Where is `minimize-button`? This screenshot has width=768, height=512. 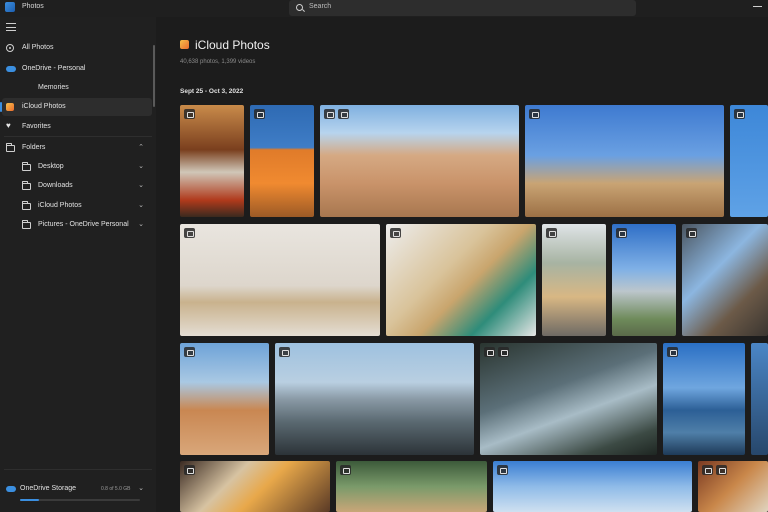
minimize-button is located at coordinates (757, 6).